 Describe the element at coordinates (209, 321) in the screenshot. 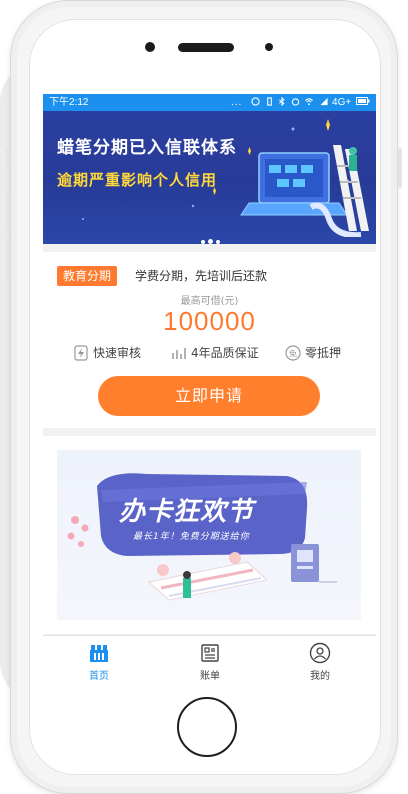

I see `quota-value: 100000` at that location.